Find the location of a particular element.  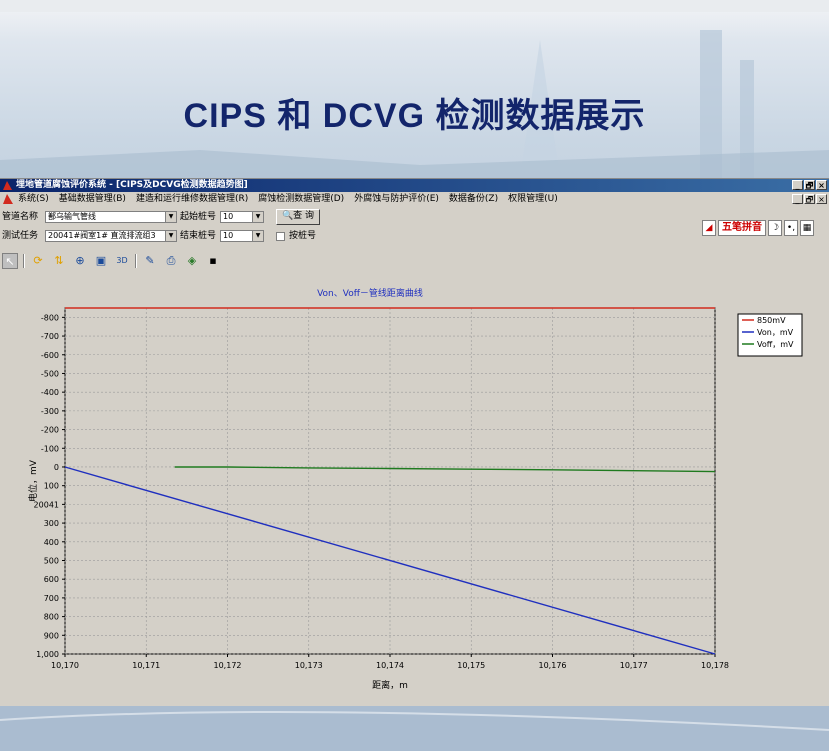

ime-mode: 五笔拼音 is located at coordinates (742, 228).